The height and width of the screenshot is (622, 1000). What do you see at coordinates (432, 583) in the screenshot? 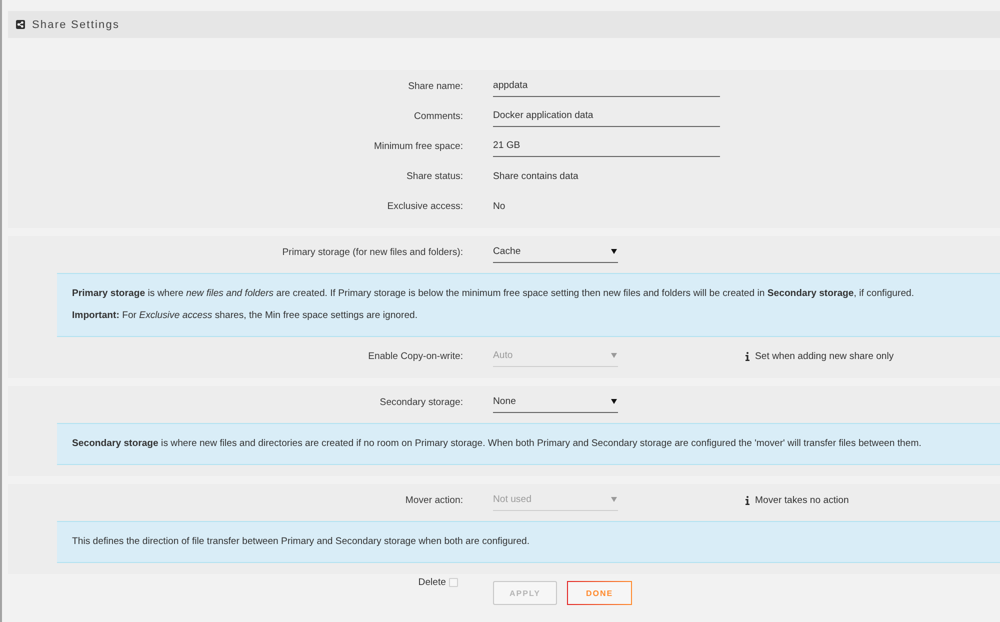
I see `delete-label: Delete` at bounding box center [432, 583].